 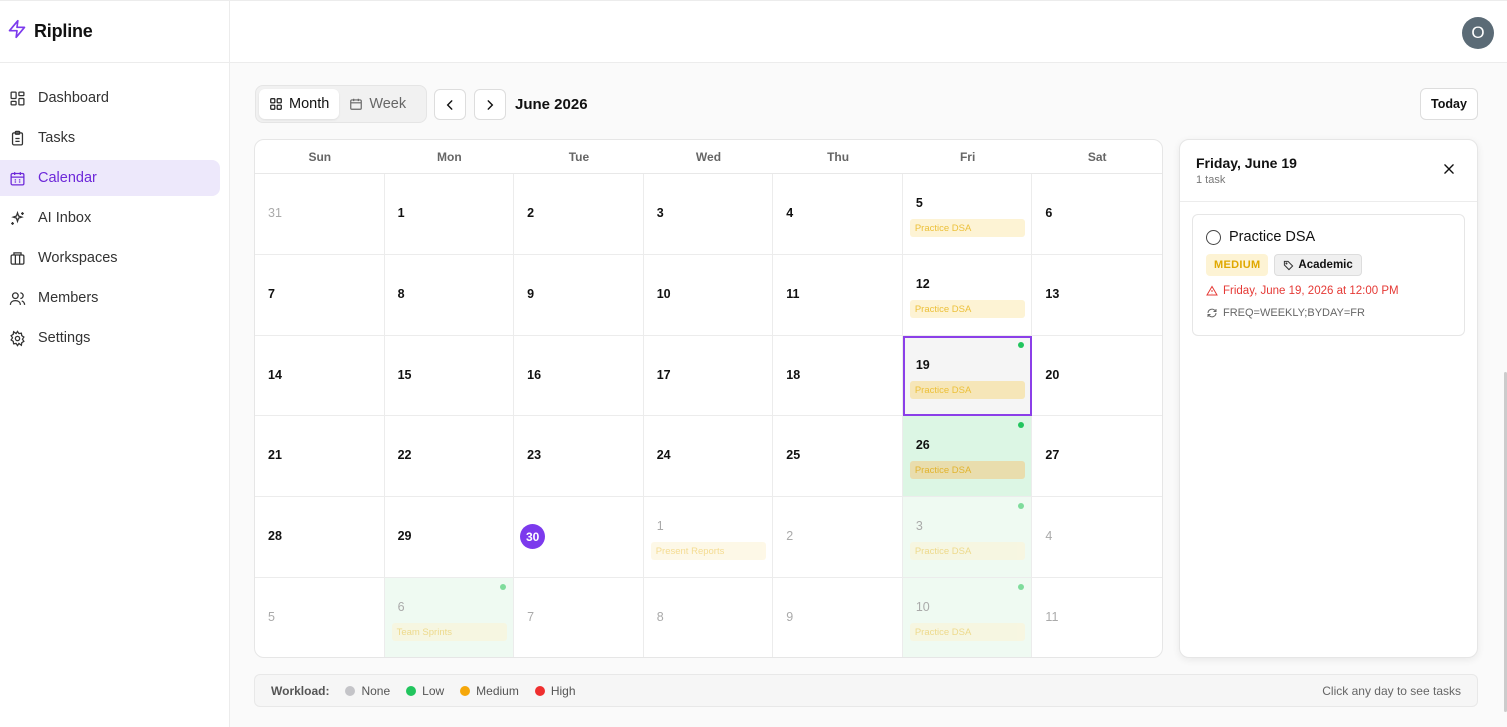 What do you see at coordinates (404, 536) in the screenshot?
I see `day-number: 29` at bounding box center [404, 536].